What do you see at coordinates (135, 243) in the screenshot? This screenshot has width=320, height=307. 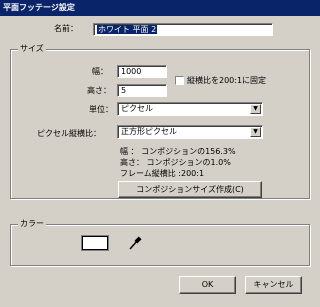 I see `eyedropper-icon` at bounding box center [135, 243].